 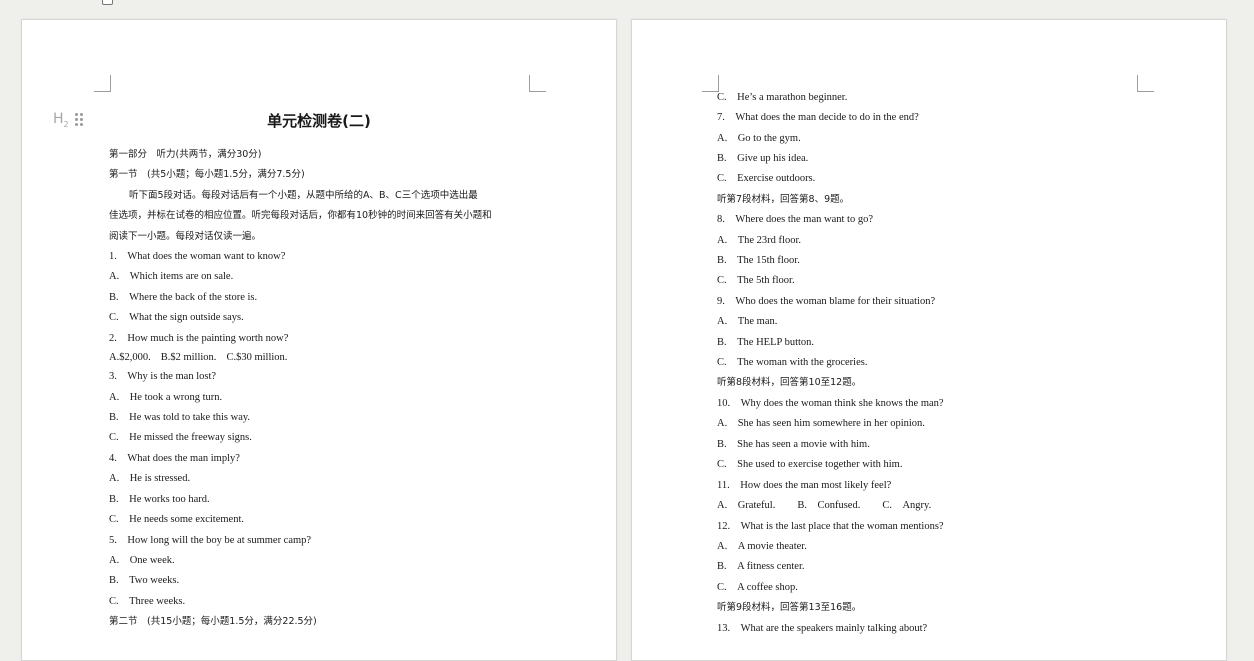 What do you see at coordinates (756, 280) in the screenshot?
I see `option-8c: C. The 5th floor.` at bounding box center [756, 280].